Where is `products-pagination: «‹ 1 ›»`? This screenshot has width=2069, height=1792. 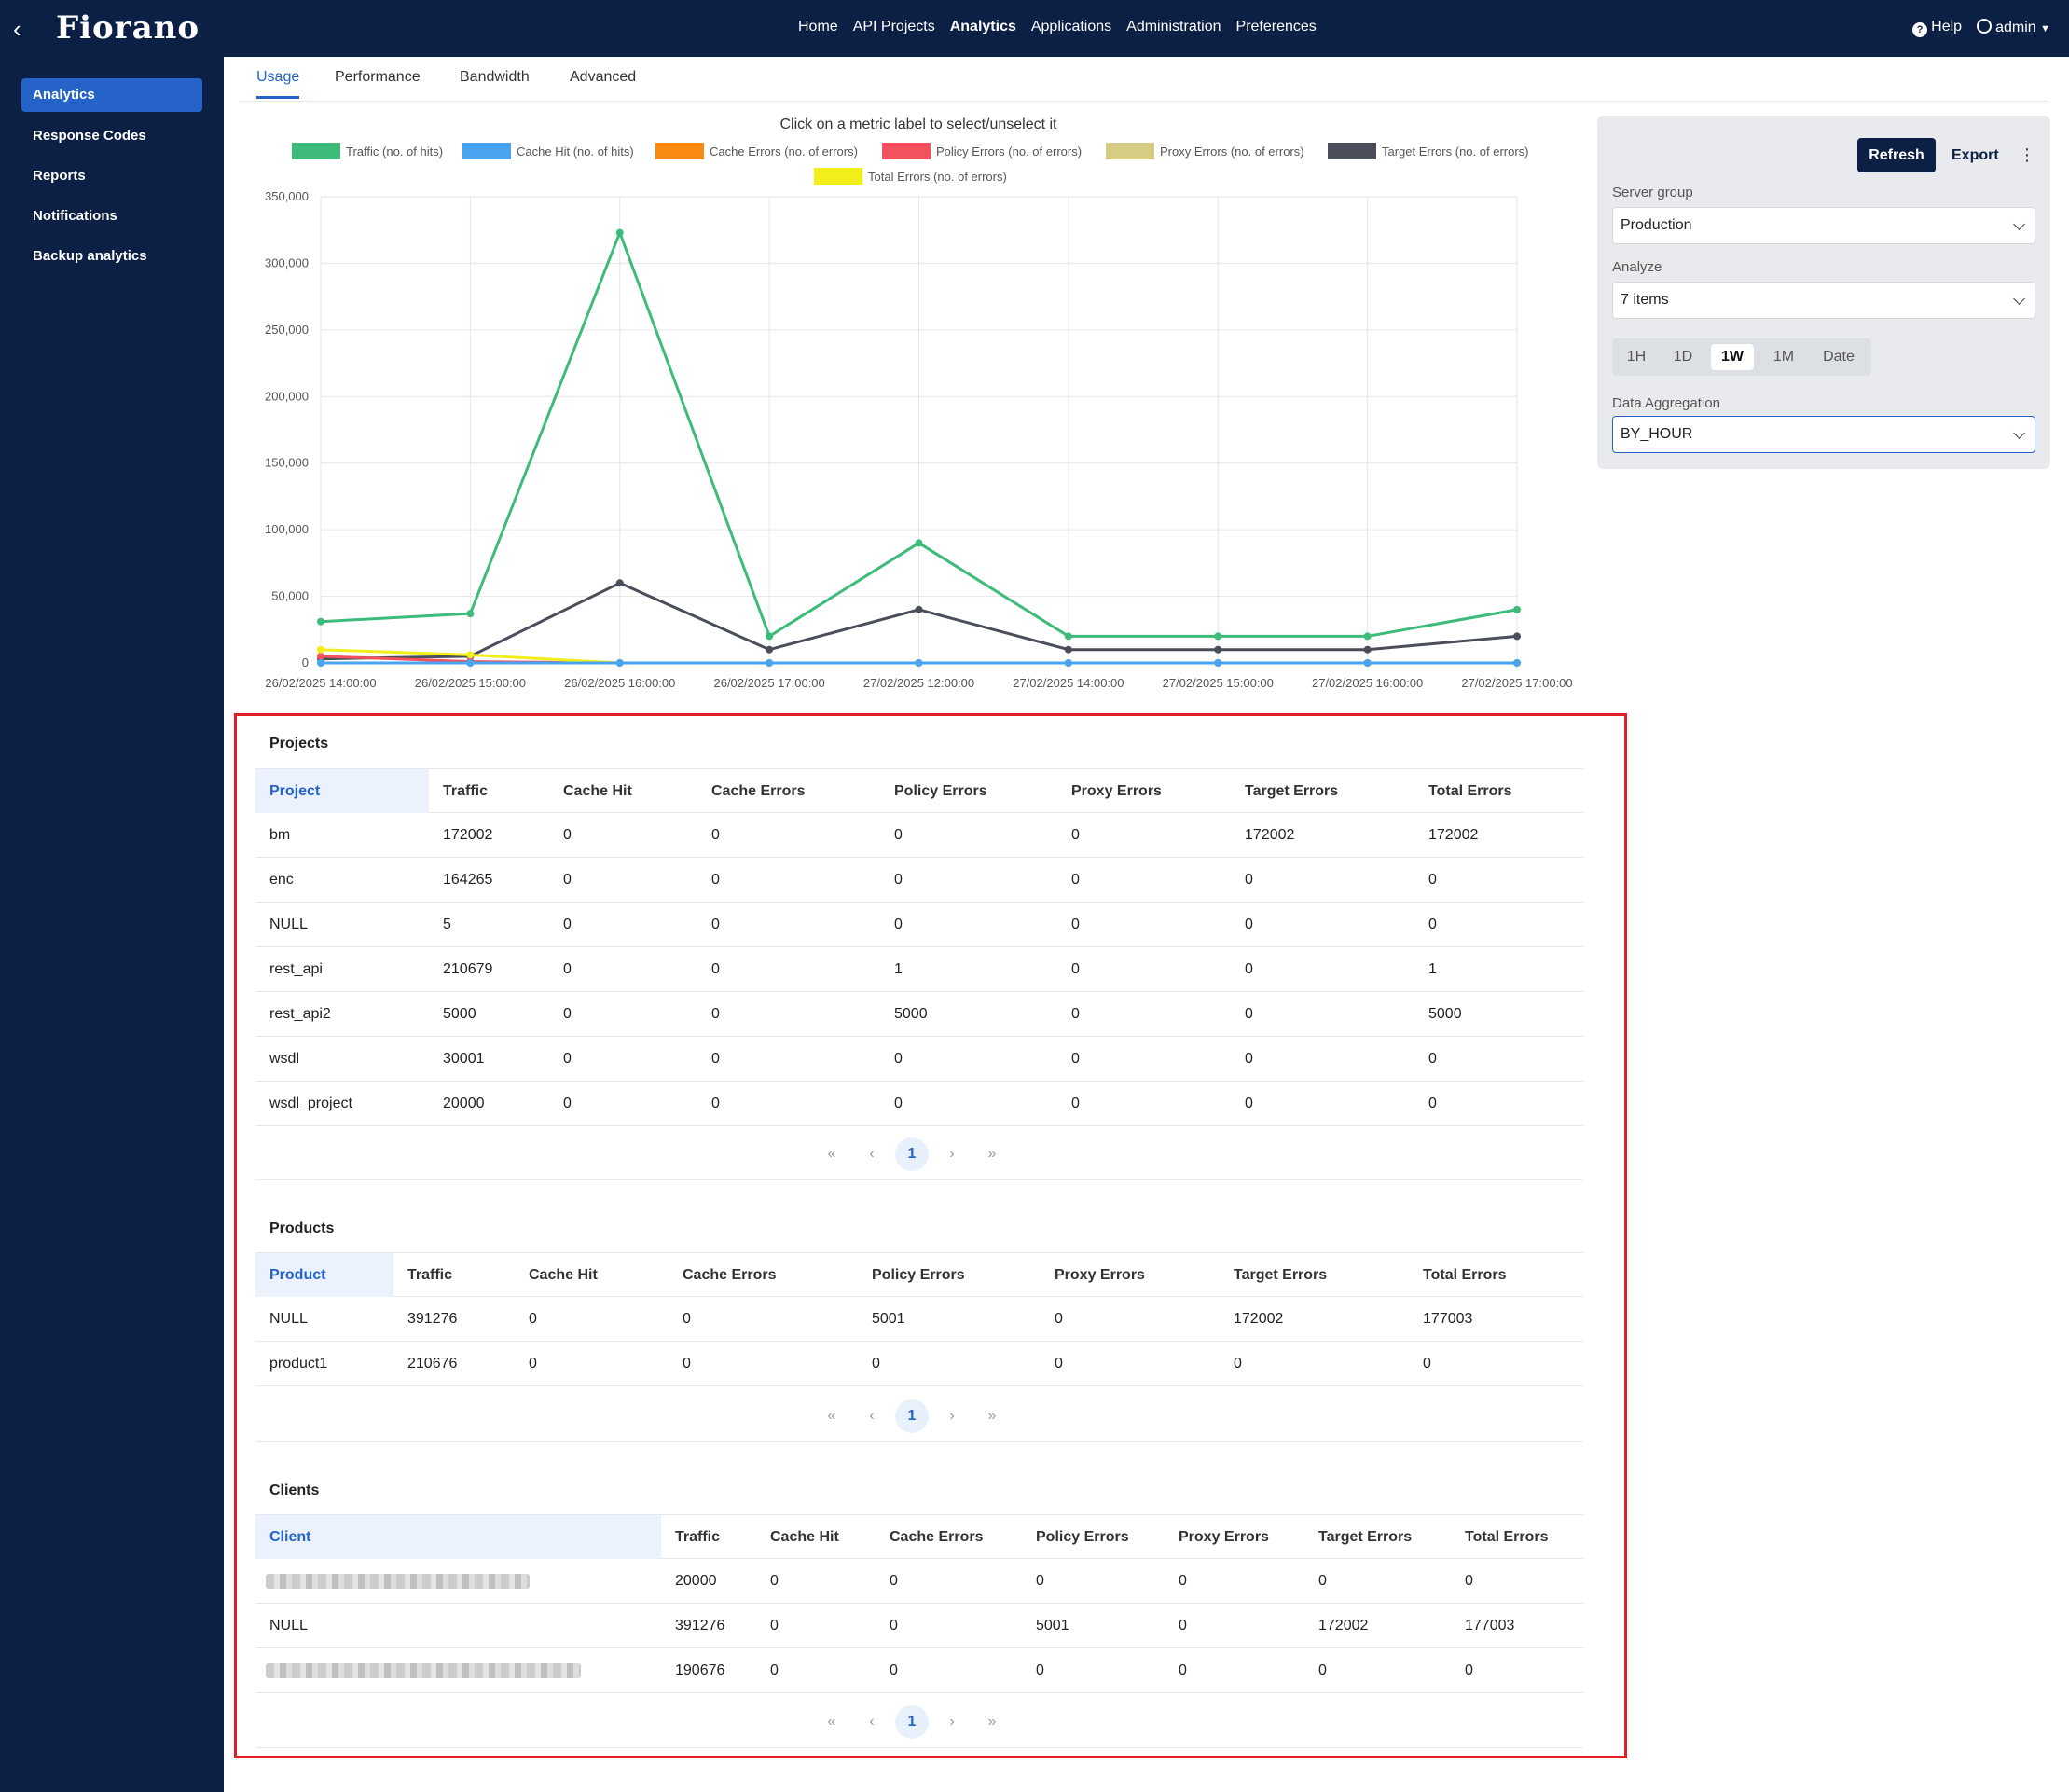
products-pagination: «‹ 1 ›» is located at coordinates (919, 1415).